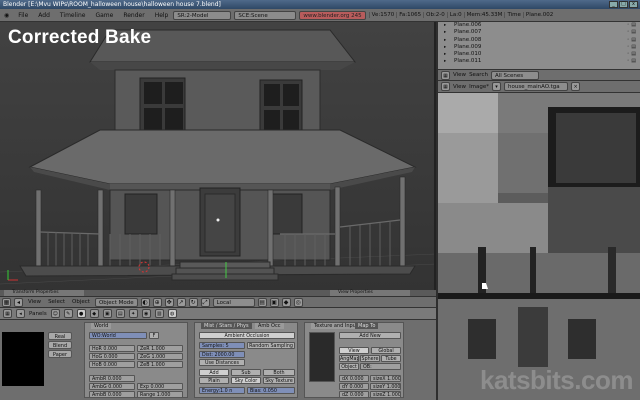  What do you see at coordinates (112, 356) in the screenshot?
I see `hog-field: HoG 0.000` at bounding box center [112, 356].